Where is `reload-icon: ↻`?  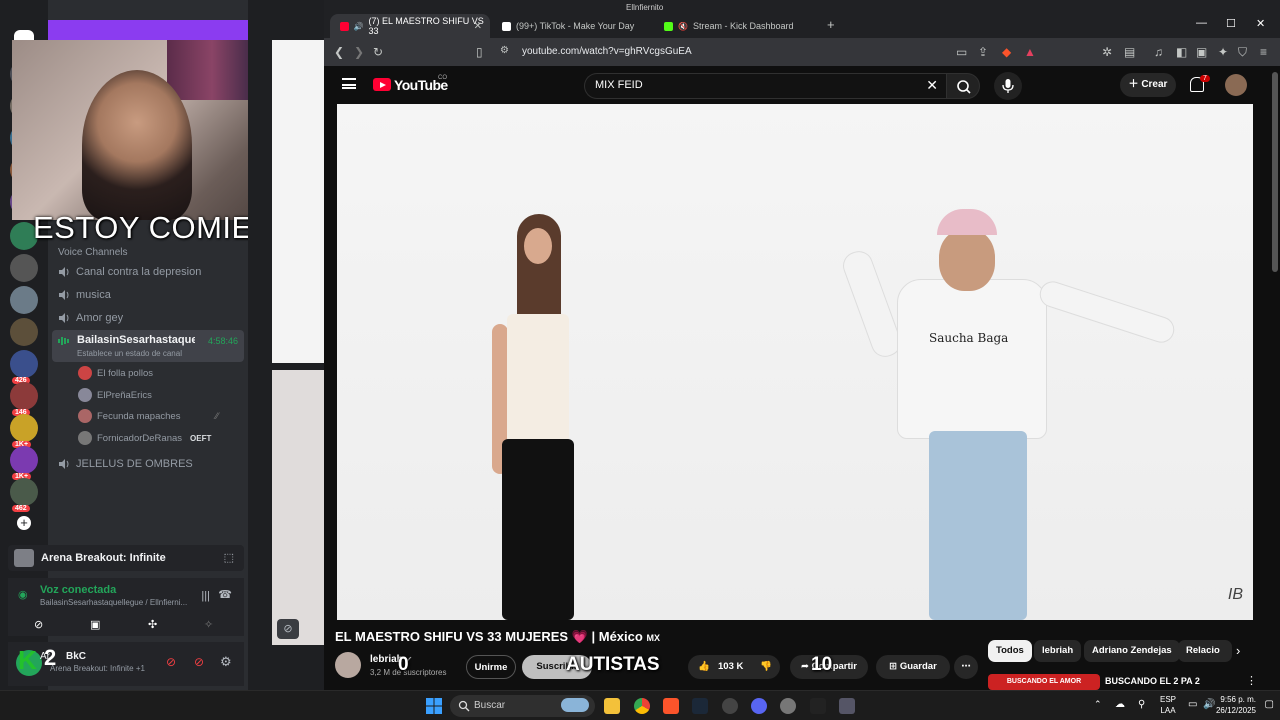
reload-icon: ↻ is located at coordinates (378, 52).